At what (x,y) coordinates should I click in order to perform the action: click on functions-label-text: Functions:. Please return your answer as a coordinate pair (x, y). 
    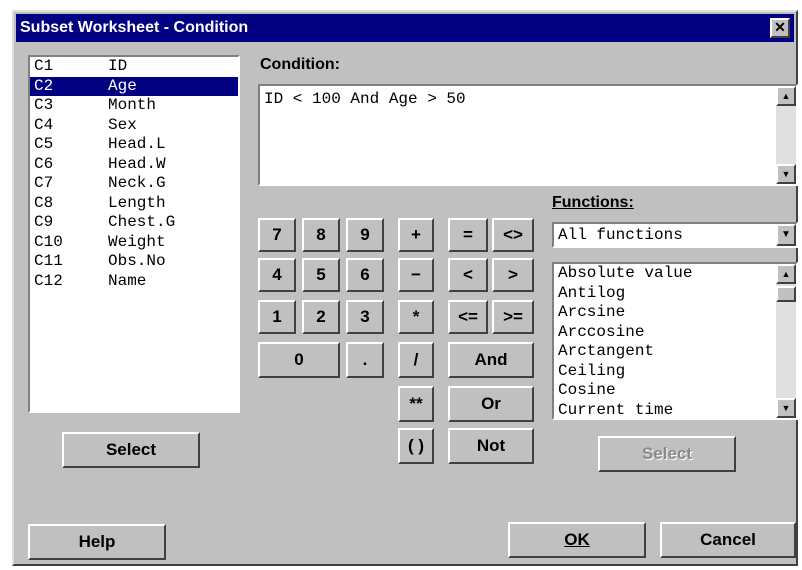
    Looking at the image, I should click on (593, 202).